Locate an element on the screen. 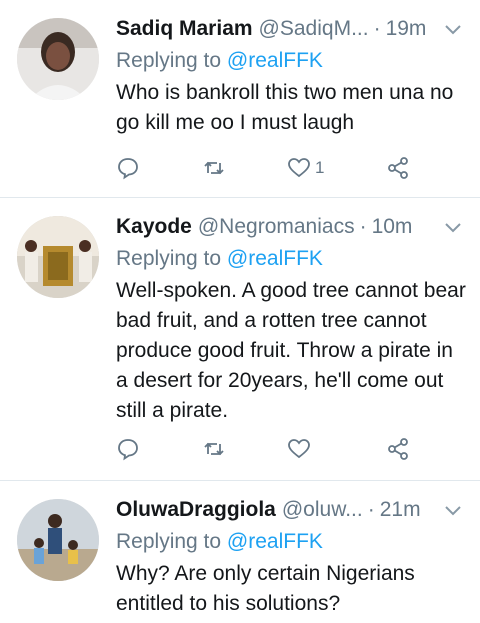  user-name: Kayode is located at coordinates (154, 227).